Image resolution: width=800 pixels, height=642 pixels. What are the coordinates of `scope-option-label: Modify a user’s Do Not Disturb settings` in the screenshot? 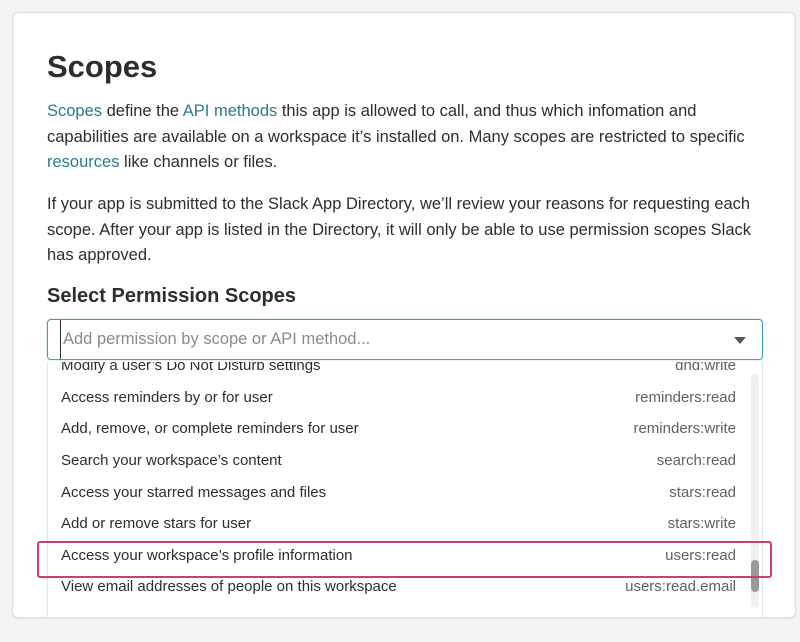 It's located at (191, 368).